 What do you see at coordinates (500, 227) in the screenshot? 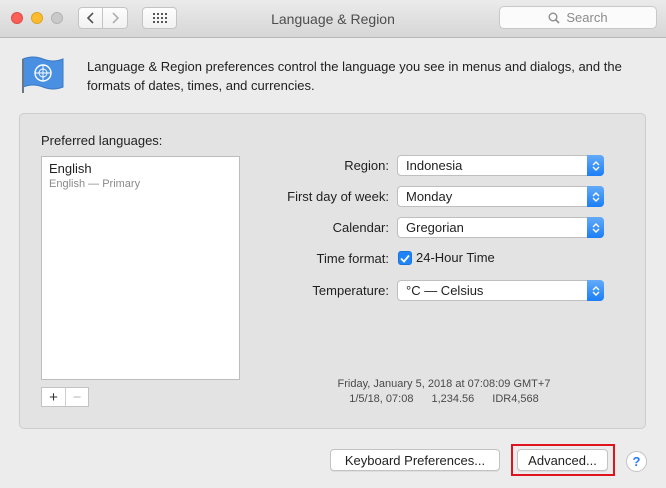
I see `calendar-popup: Gregorian` at bounding box center [500, 227].